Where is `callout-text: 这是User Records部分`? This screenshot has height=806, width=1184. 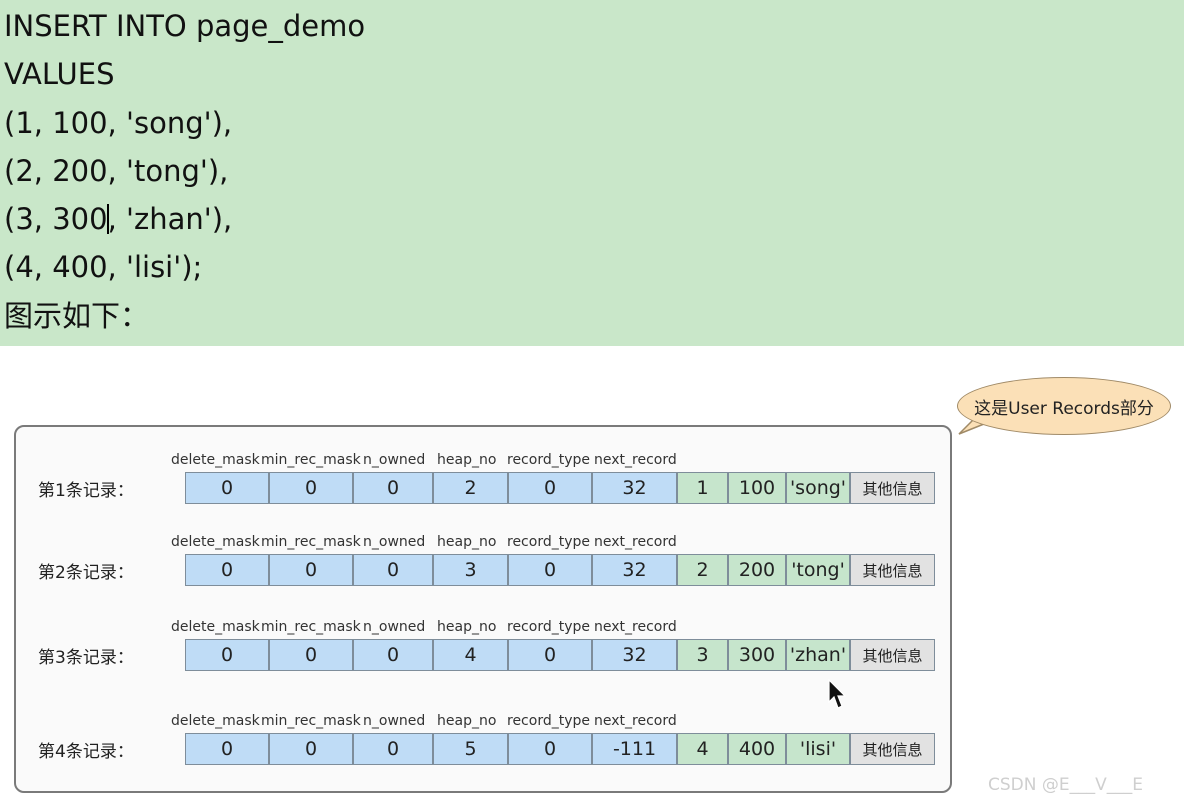 callout-text: 这是User Records部分 is located at coordinates (1064, 408).